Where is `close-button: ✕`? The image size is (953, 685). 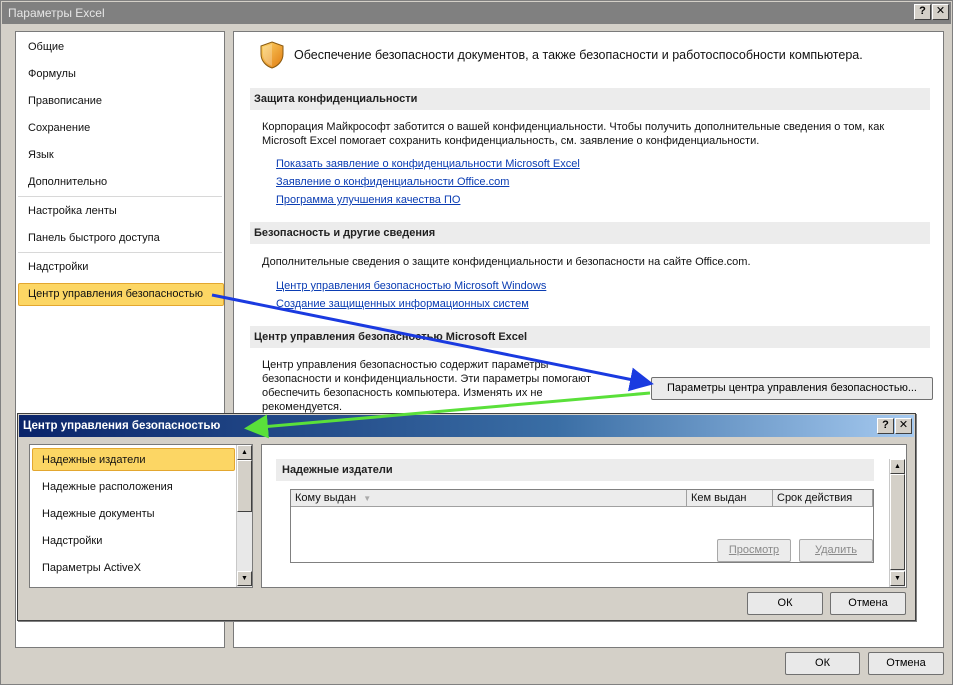
close-button: ✕ is located at coordinates (940, 12).